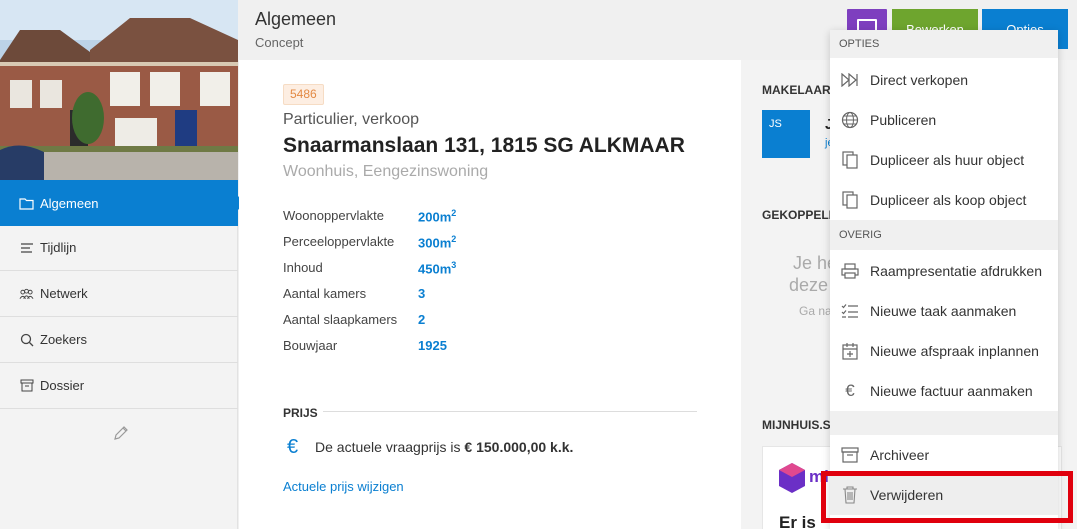  Describe the element at coordinates (919, 80) in the screenshot. I see `menu-item-label: Direct verkopen` at that location.